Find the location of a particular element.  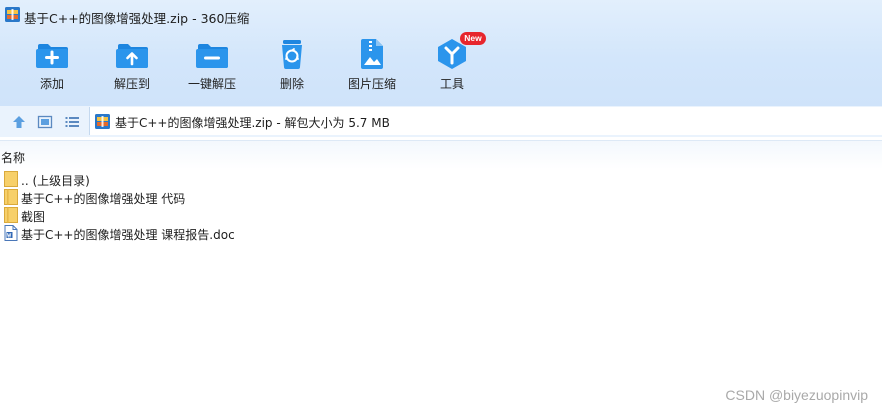

list-item-name: 基于C++的图像增强处理 课程报告.doc is located at coordinates (128, 235).